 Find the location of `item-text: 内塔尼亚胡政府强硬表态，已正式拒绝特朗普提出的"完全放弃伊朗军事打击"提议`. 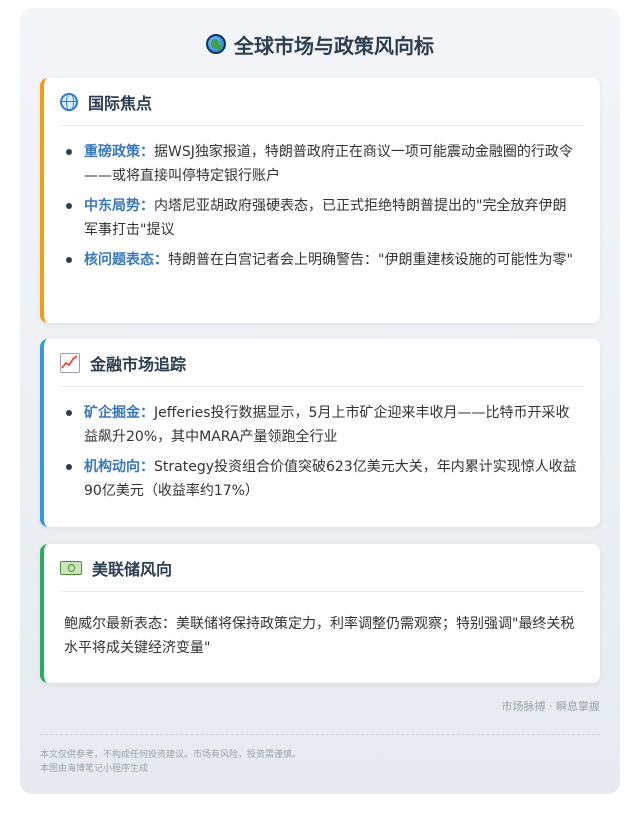

item-text: 内塔尼亚胡政府强硬表态，已正式拒绝特朗普提出的"完全放弃伊朗军事打击"提议 is located at coordinates (325, 218).